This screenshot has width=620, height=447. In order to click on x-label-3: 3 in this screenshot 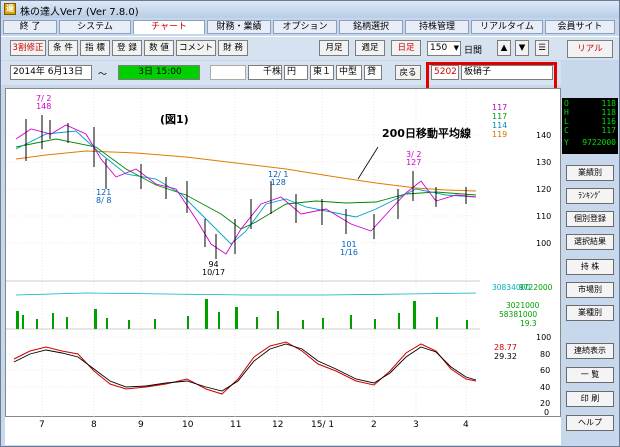, I will do `click(416, 425)`.